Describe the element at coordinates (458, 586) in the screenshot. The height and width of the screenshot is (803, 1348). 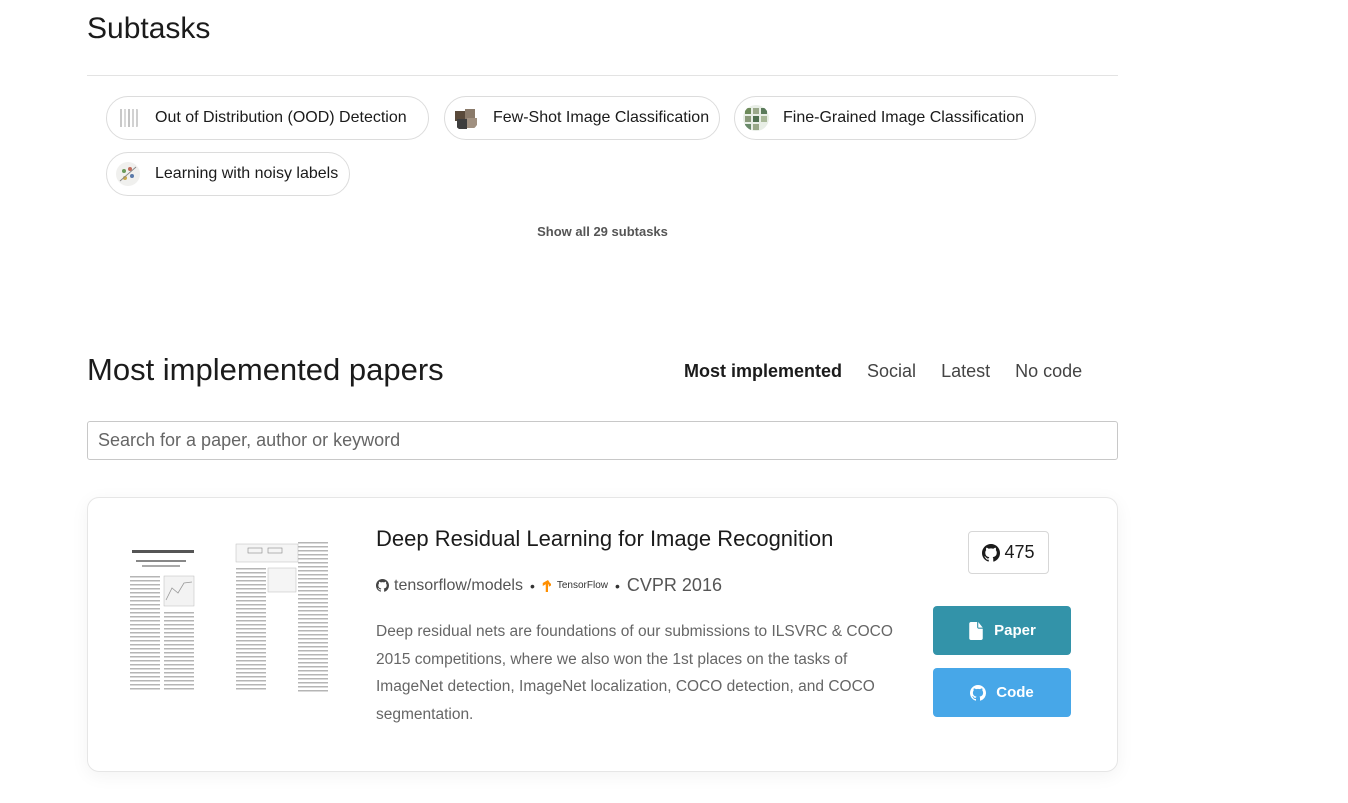
I see `repo-link: tensorflow/models` at that location.